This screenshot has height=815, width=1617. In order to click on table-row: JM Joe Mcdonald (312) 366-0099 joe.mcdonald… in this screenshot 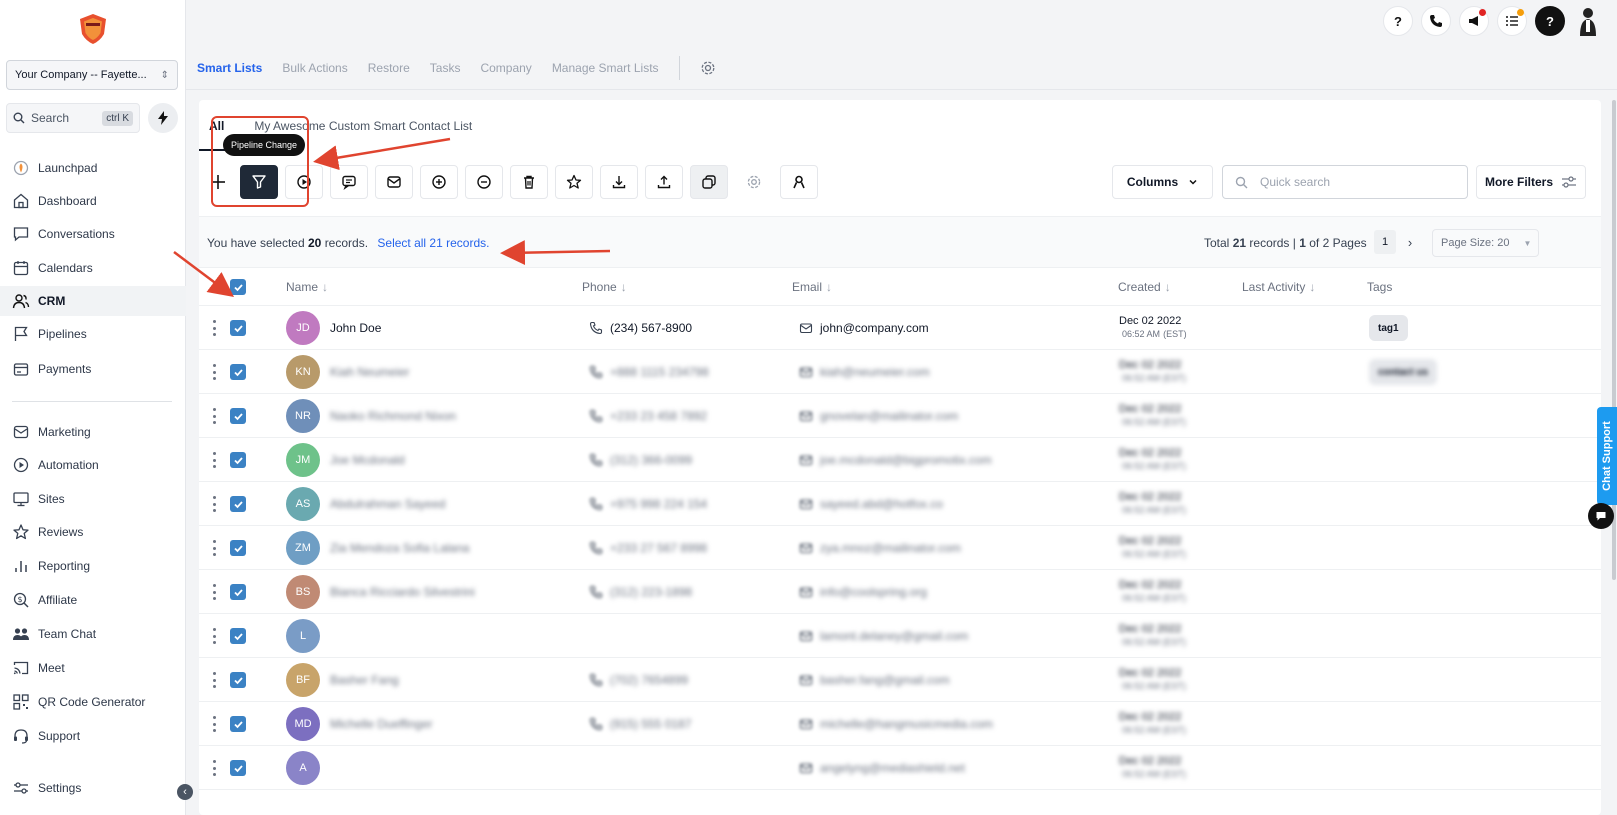, I will do `click(900, 460)`.